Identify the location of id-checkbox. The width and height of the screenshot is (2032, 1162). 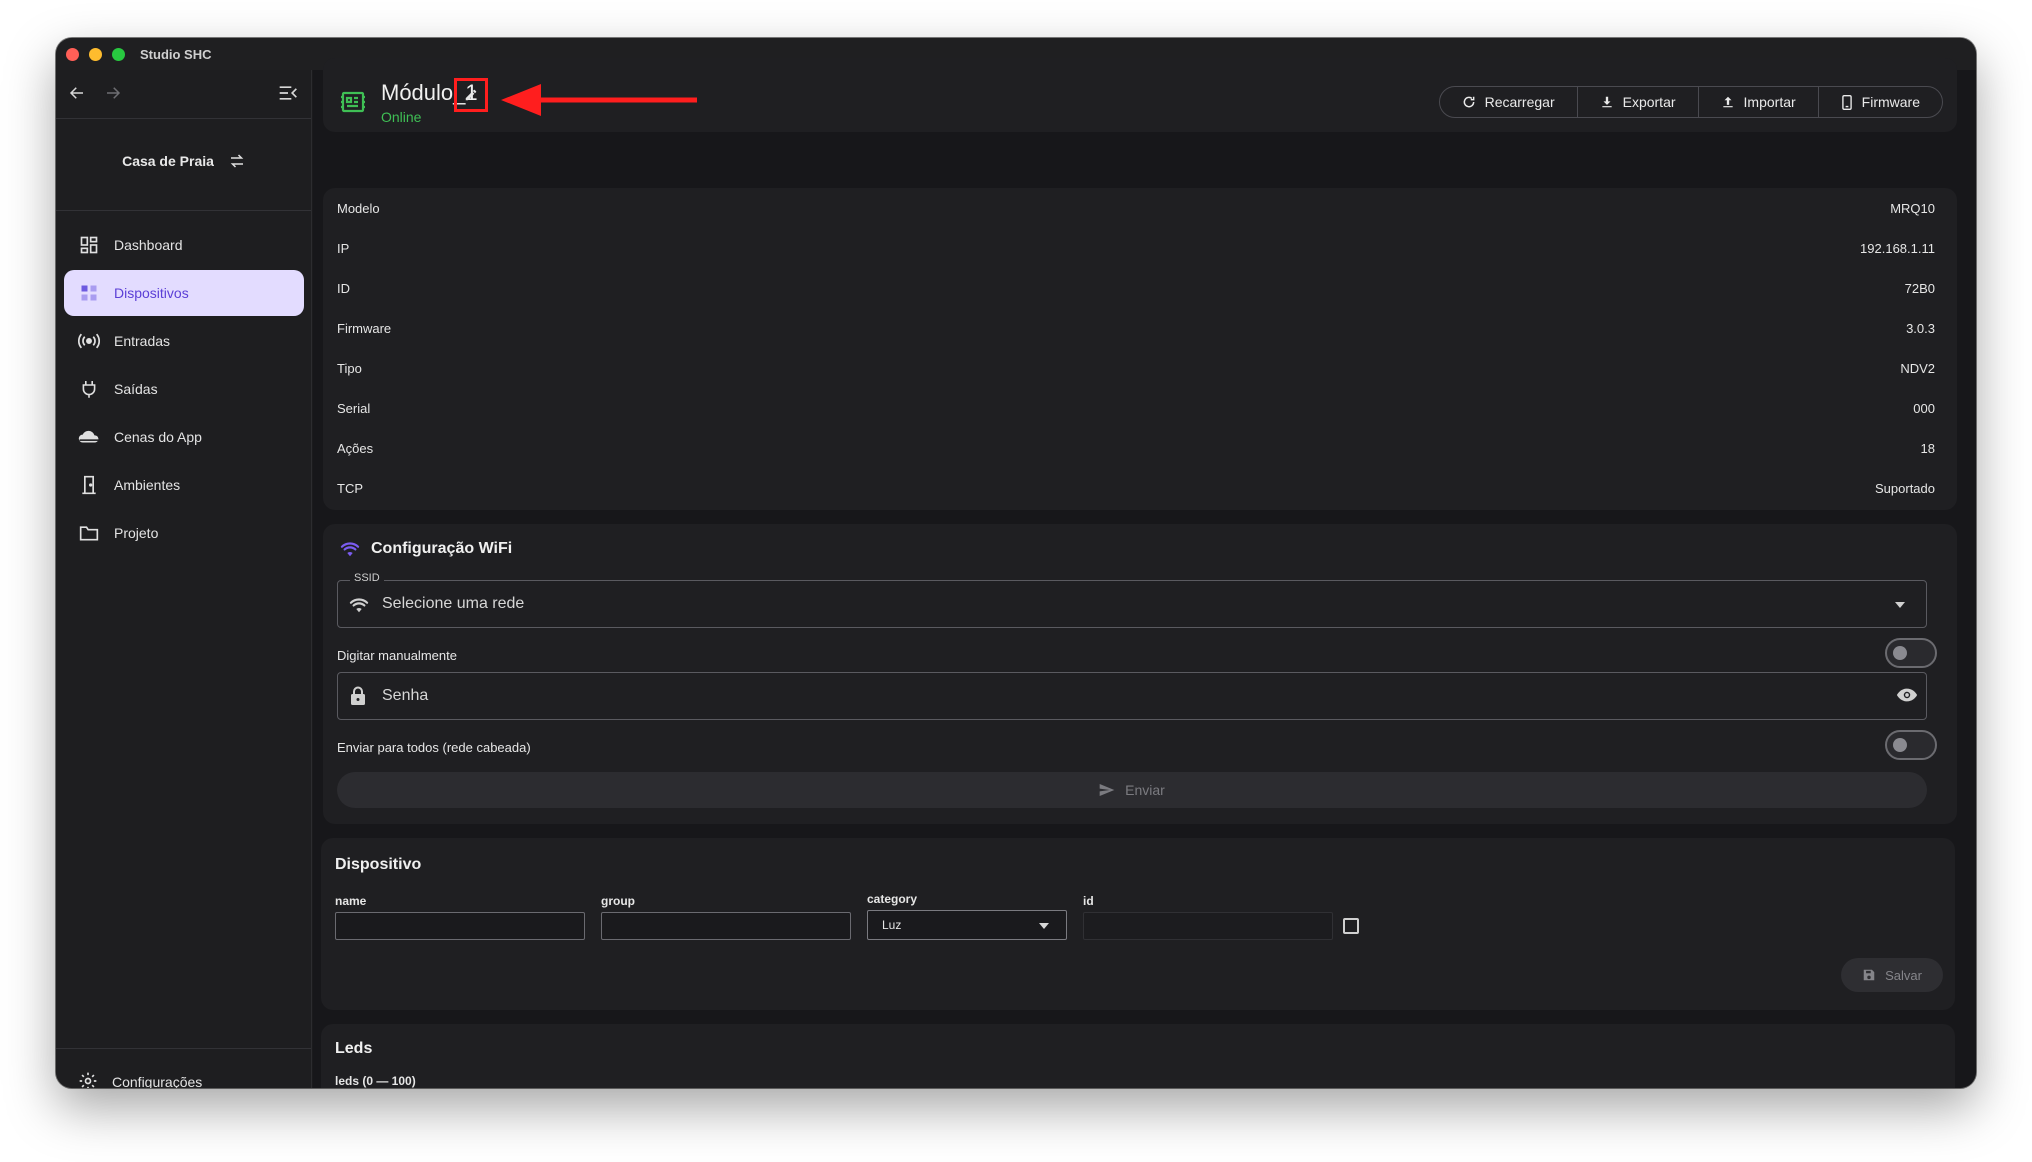
(1351, 926).